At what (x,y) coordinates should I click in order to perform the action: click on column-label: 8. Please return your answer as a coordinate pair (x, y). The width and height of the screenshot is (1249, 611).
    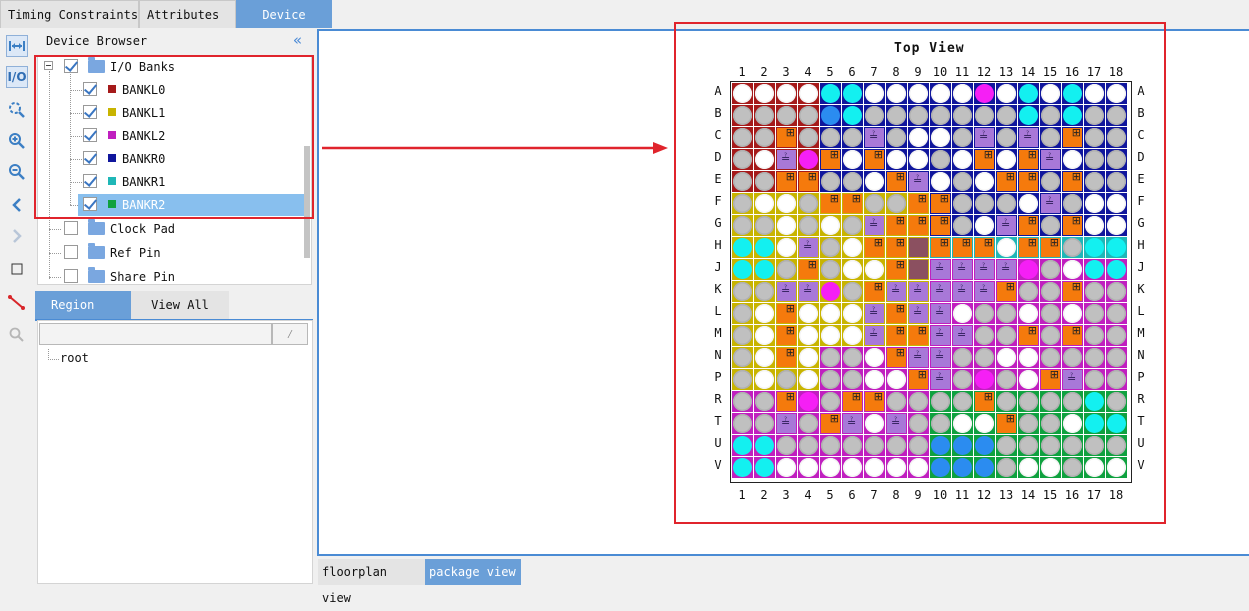
    Looking at the image, I should click on (896, 495).